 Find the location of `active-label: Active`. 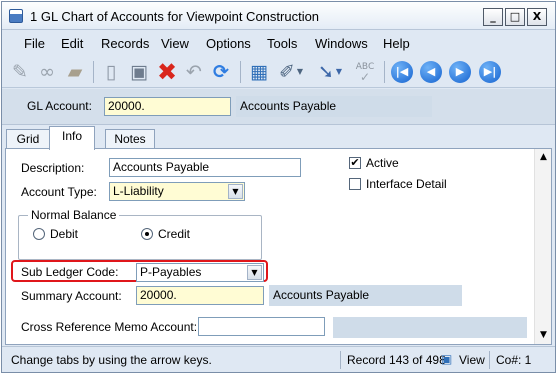

active-label: Active is located at coordinates (382, 163).